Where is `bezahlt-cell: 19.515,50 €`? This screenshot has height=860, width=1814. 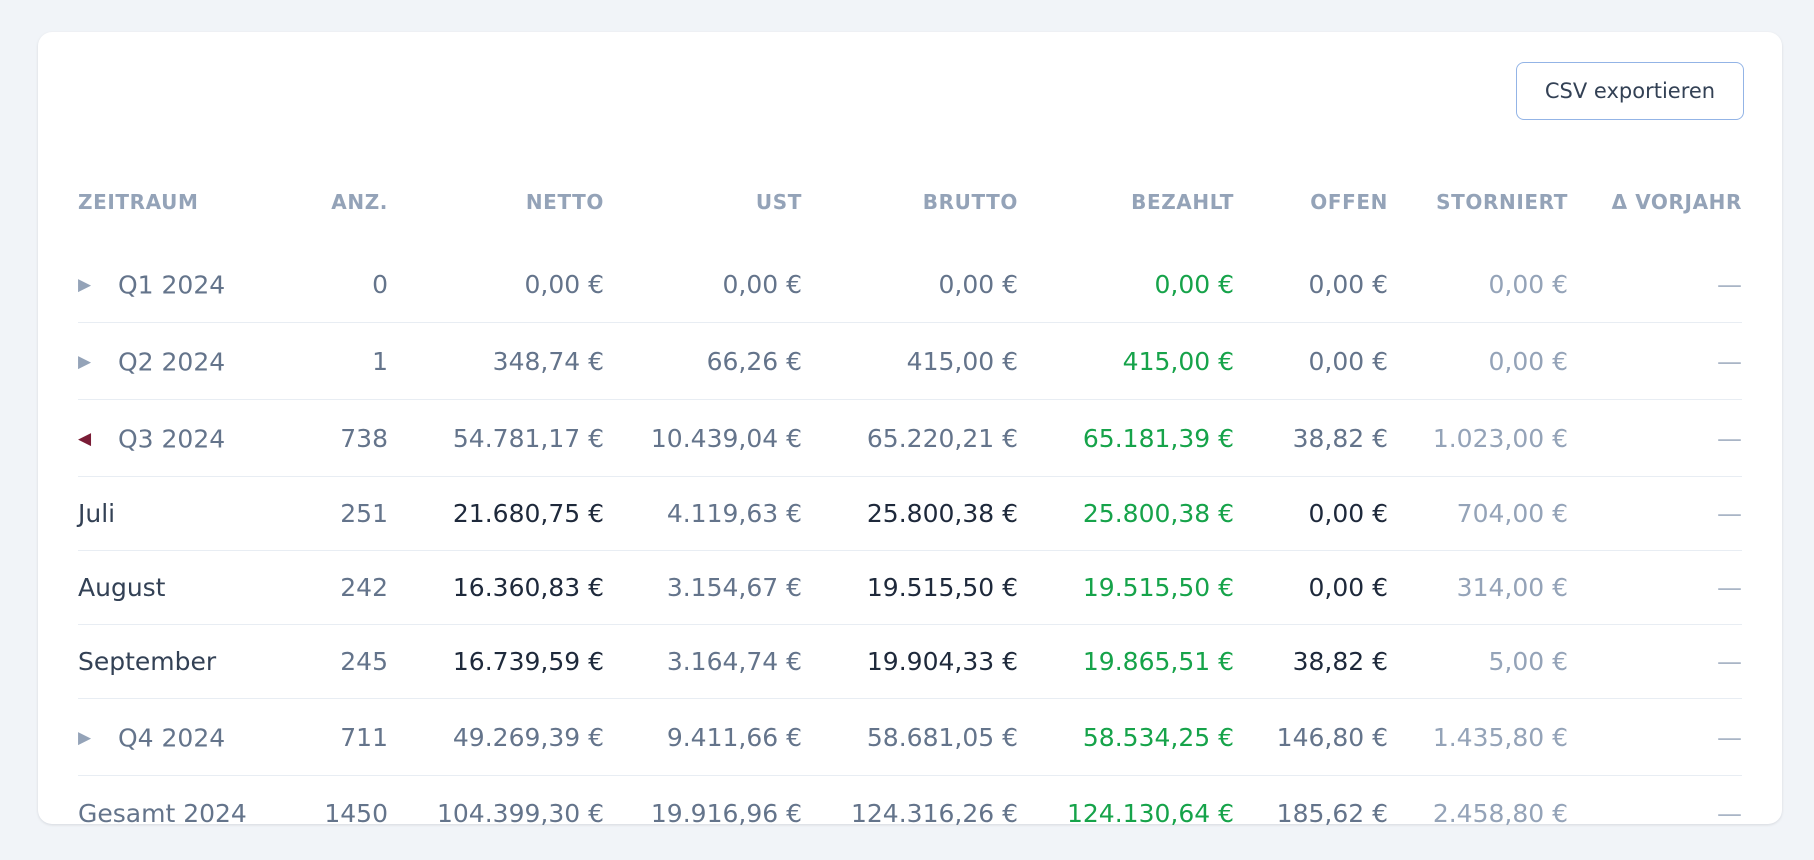
bezahlt-cell: 19.515,50 € is located at coordinates (1126, 587).